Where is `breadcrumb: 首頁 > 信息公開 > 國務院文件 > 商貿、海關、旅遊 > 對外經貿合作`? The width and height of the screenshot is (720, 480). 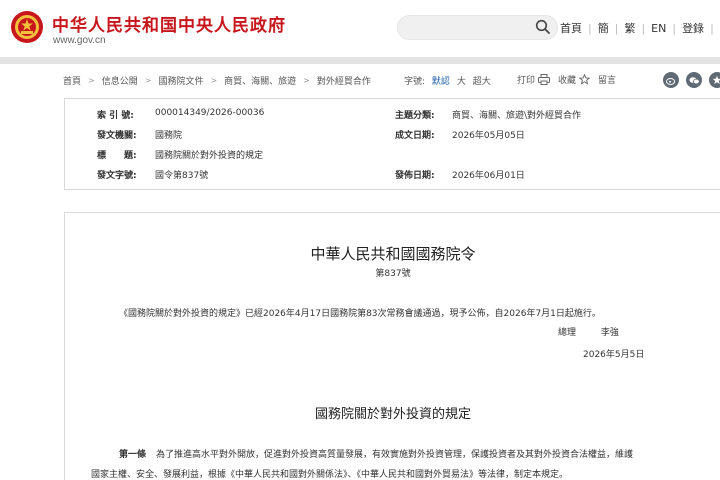 breadcrumb: 首頁 > 信息公開 > 國務院文件 > 商貿、海關、旅遊 > 對外經貿合作 is located at coordinates (217, 80).